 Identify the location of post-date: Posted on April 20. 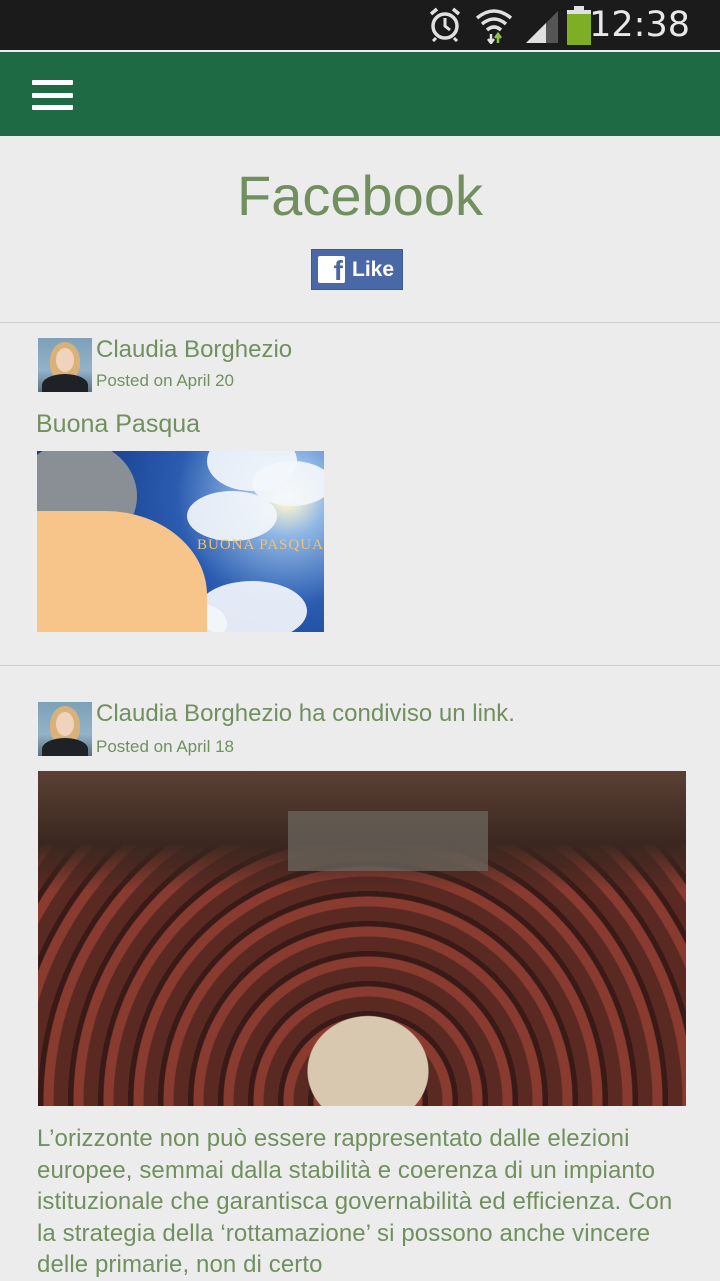
(165, 380).